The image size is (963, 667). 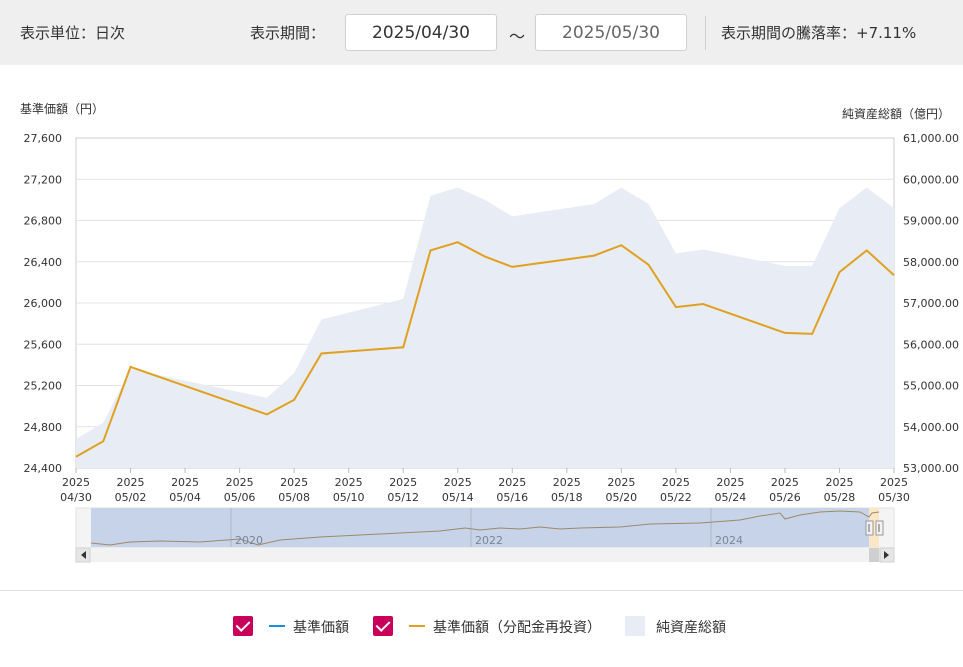 What do you see at coordinates (349, 497) in the screenshot?
I see `x-tick-date: 05/10` at bounding box center [349, 497].